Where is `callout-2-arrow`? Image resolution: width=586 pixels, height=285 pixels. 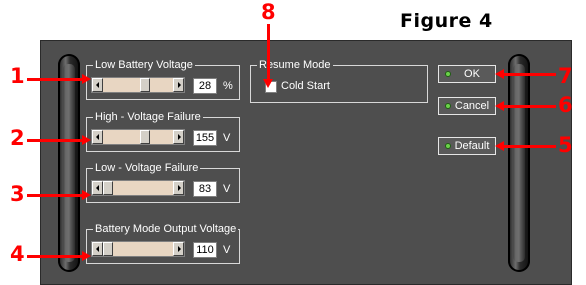 callout-2-arrow is located at coordinates (54, 140).